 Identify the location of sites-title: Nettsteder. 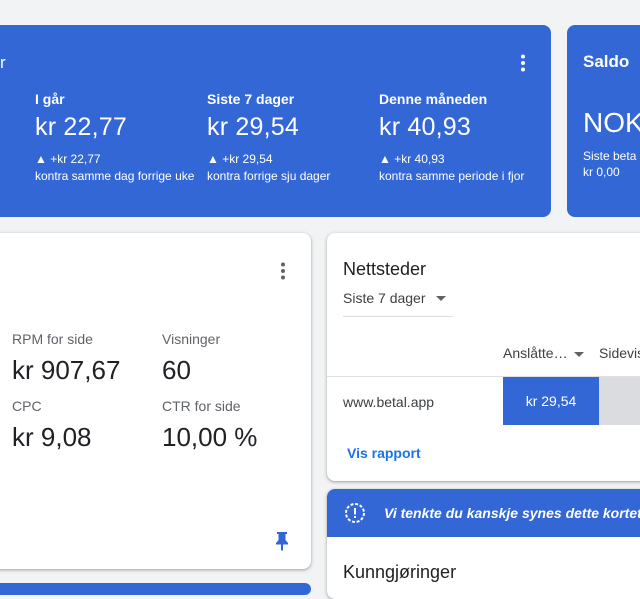
(385, 269).